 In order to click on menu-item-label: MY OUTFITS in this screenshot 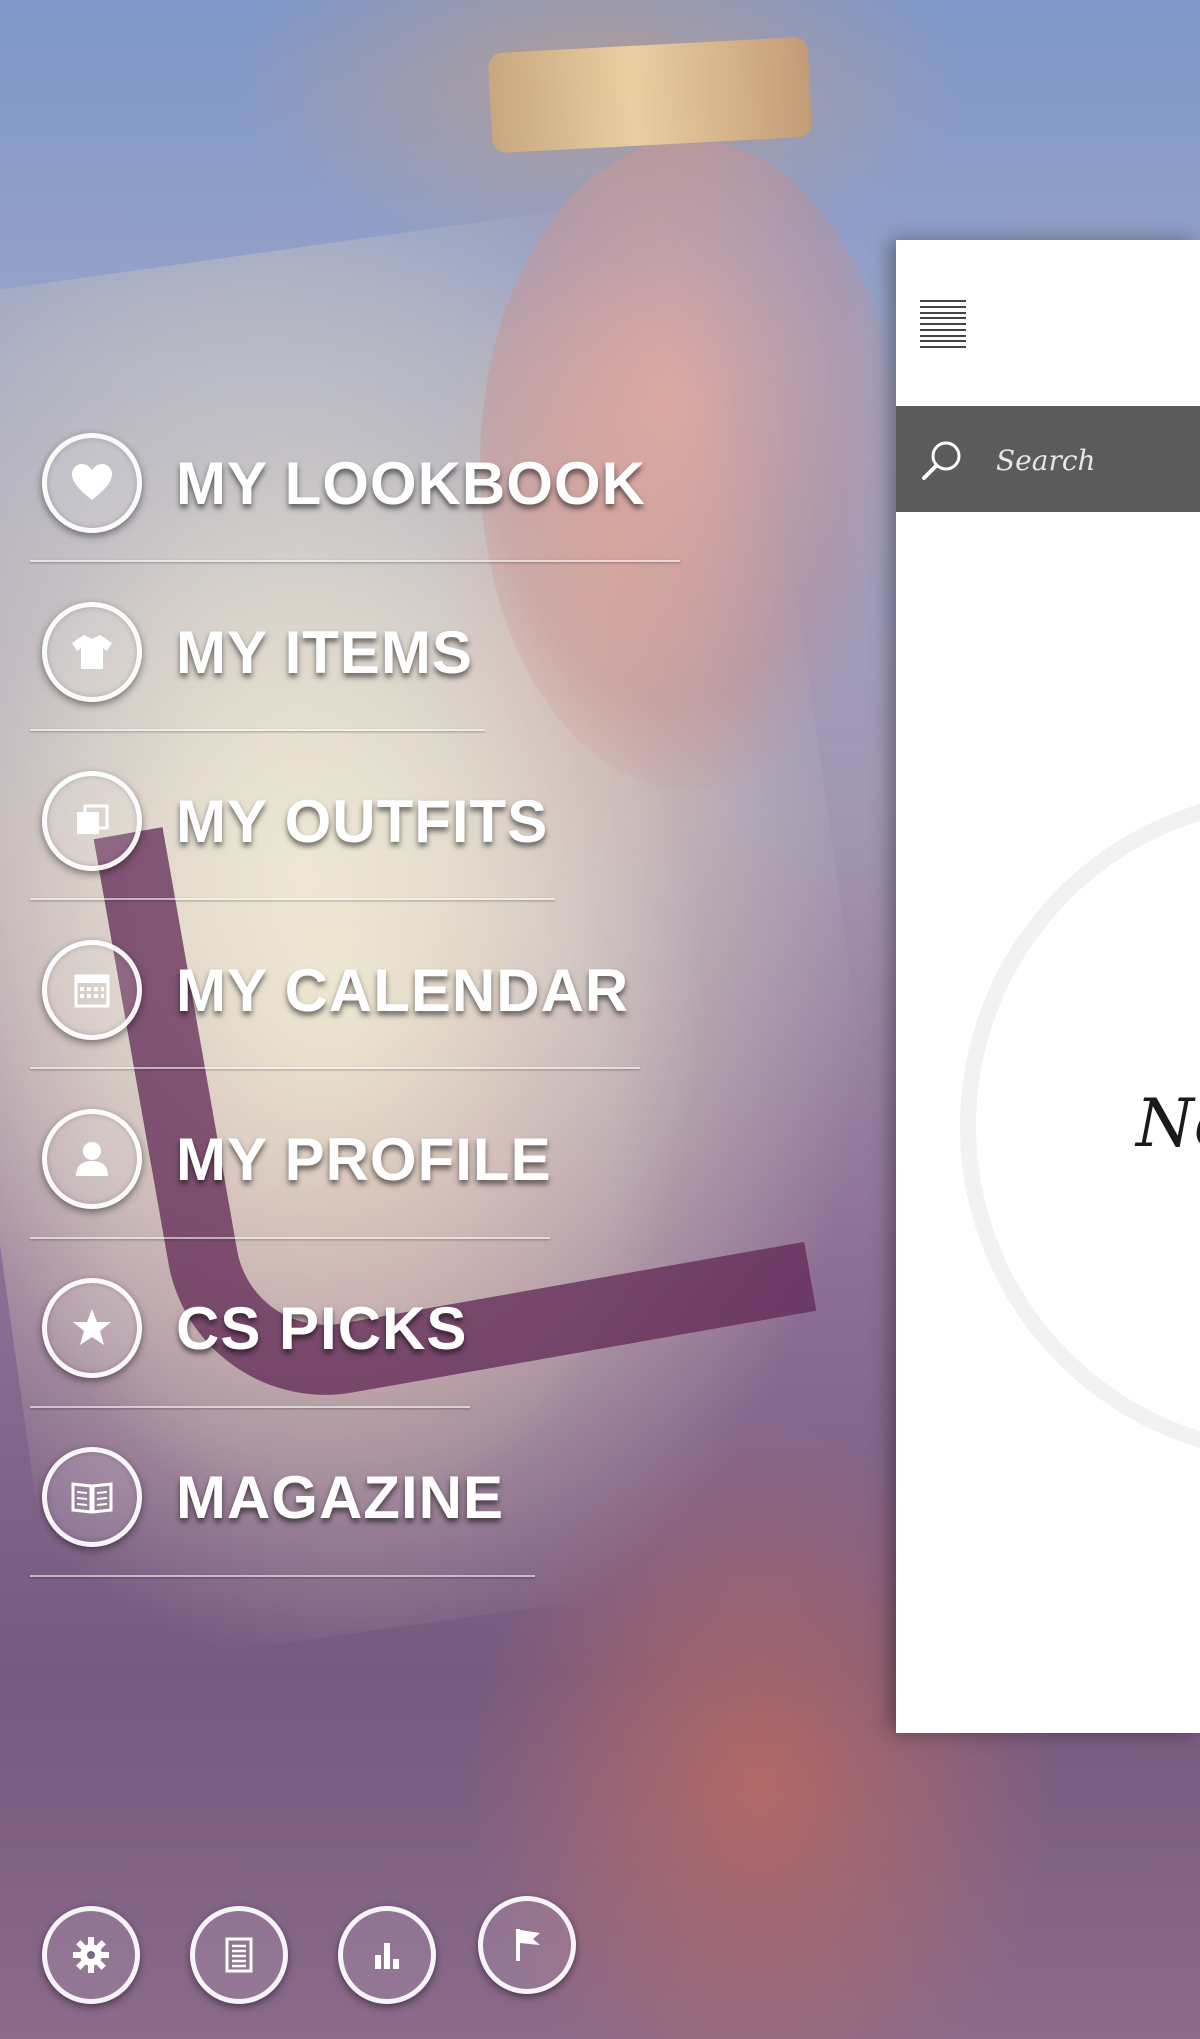, I will do `click(362, 821)`.